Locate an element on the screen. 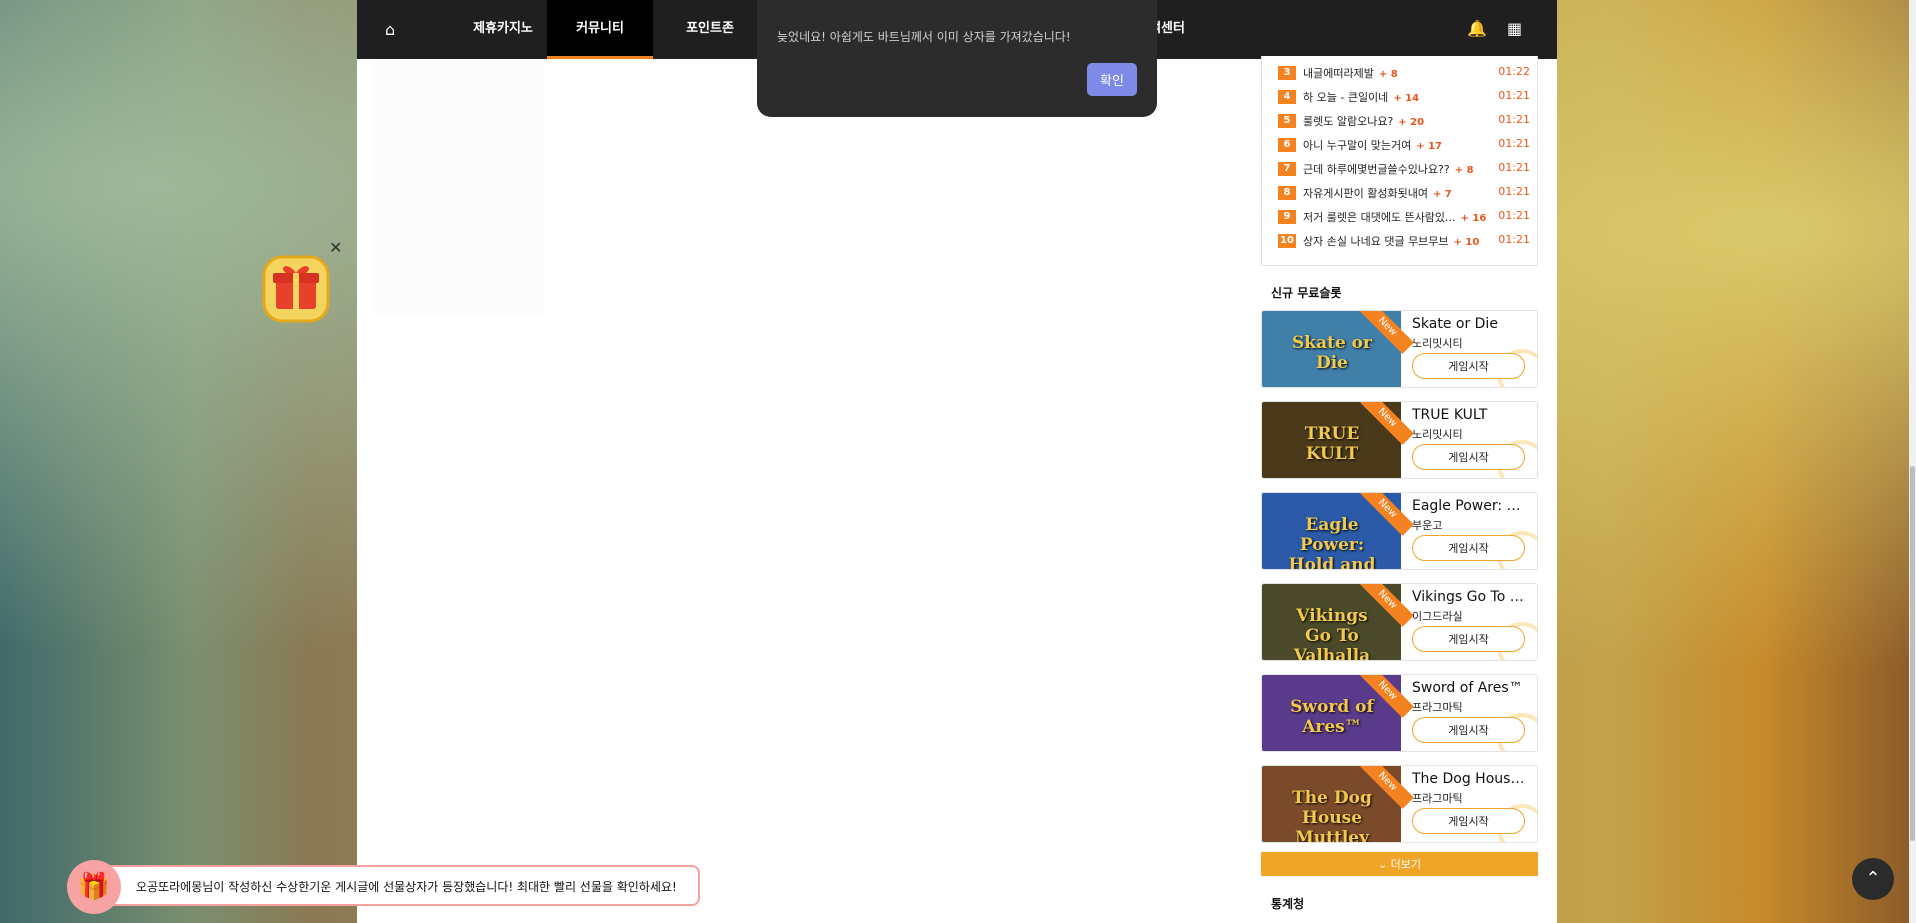  rank-number: 8 is located at coordinates (1287, 193).